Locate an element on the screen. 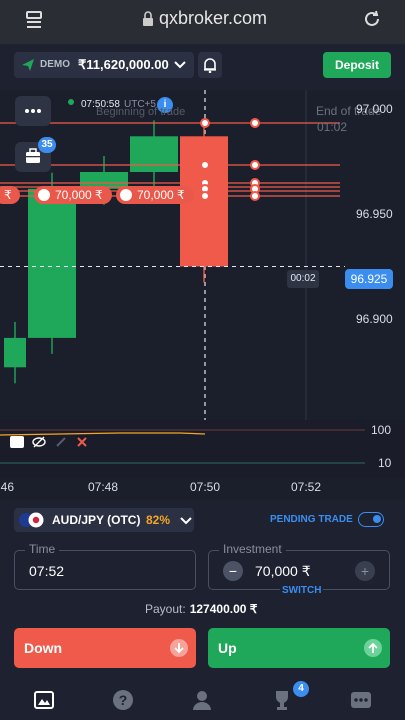  trade-amount-pill: ₹ is located at coordinates (10, 195).